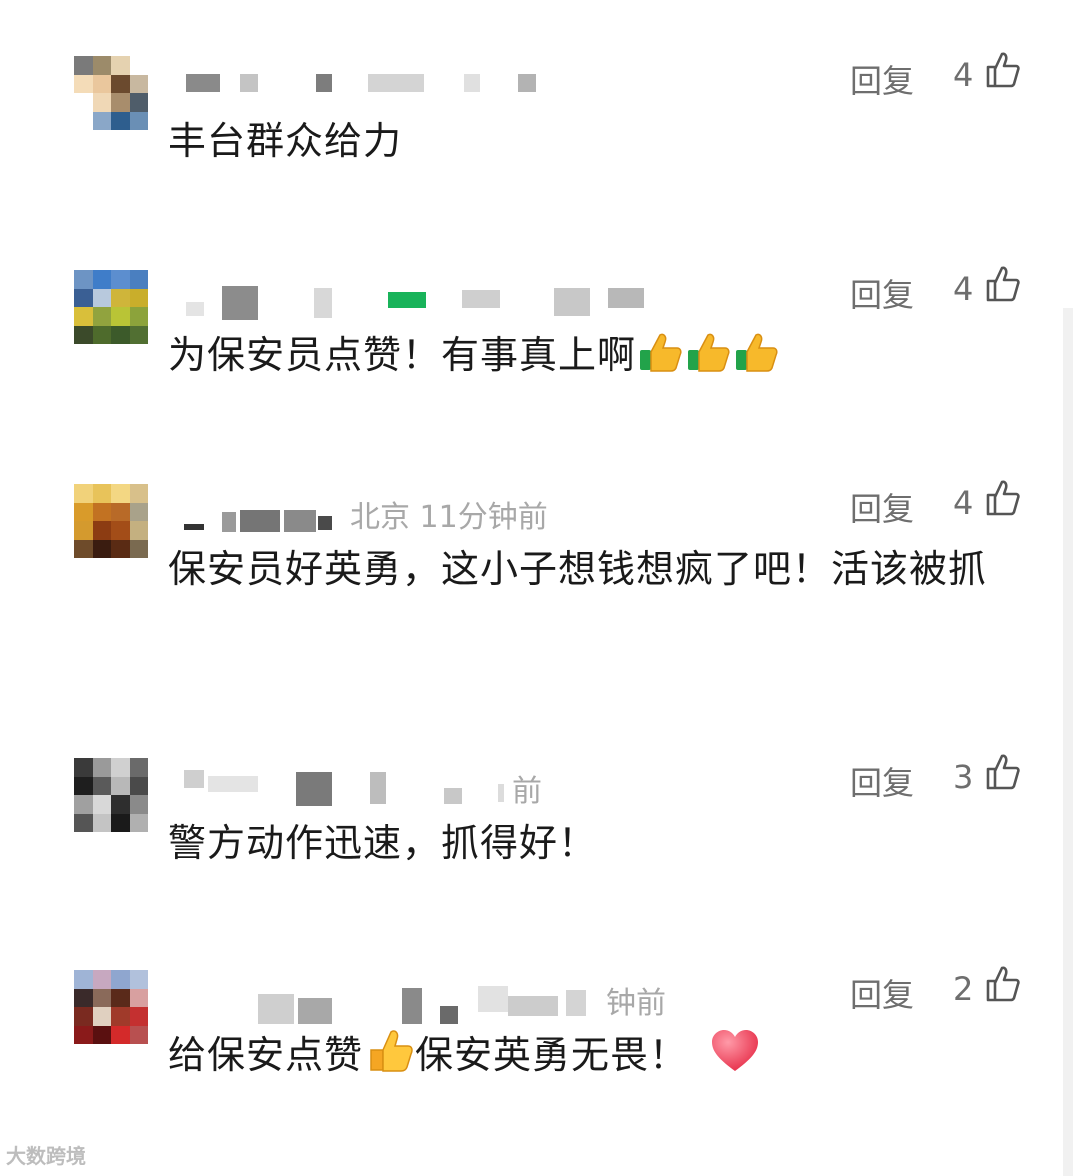  I want to click on comment-text: 给保安点赞 保安英勇无畏！, so click(593, 1055).